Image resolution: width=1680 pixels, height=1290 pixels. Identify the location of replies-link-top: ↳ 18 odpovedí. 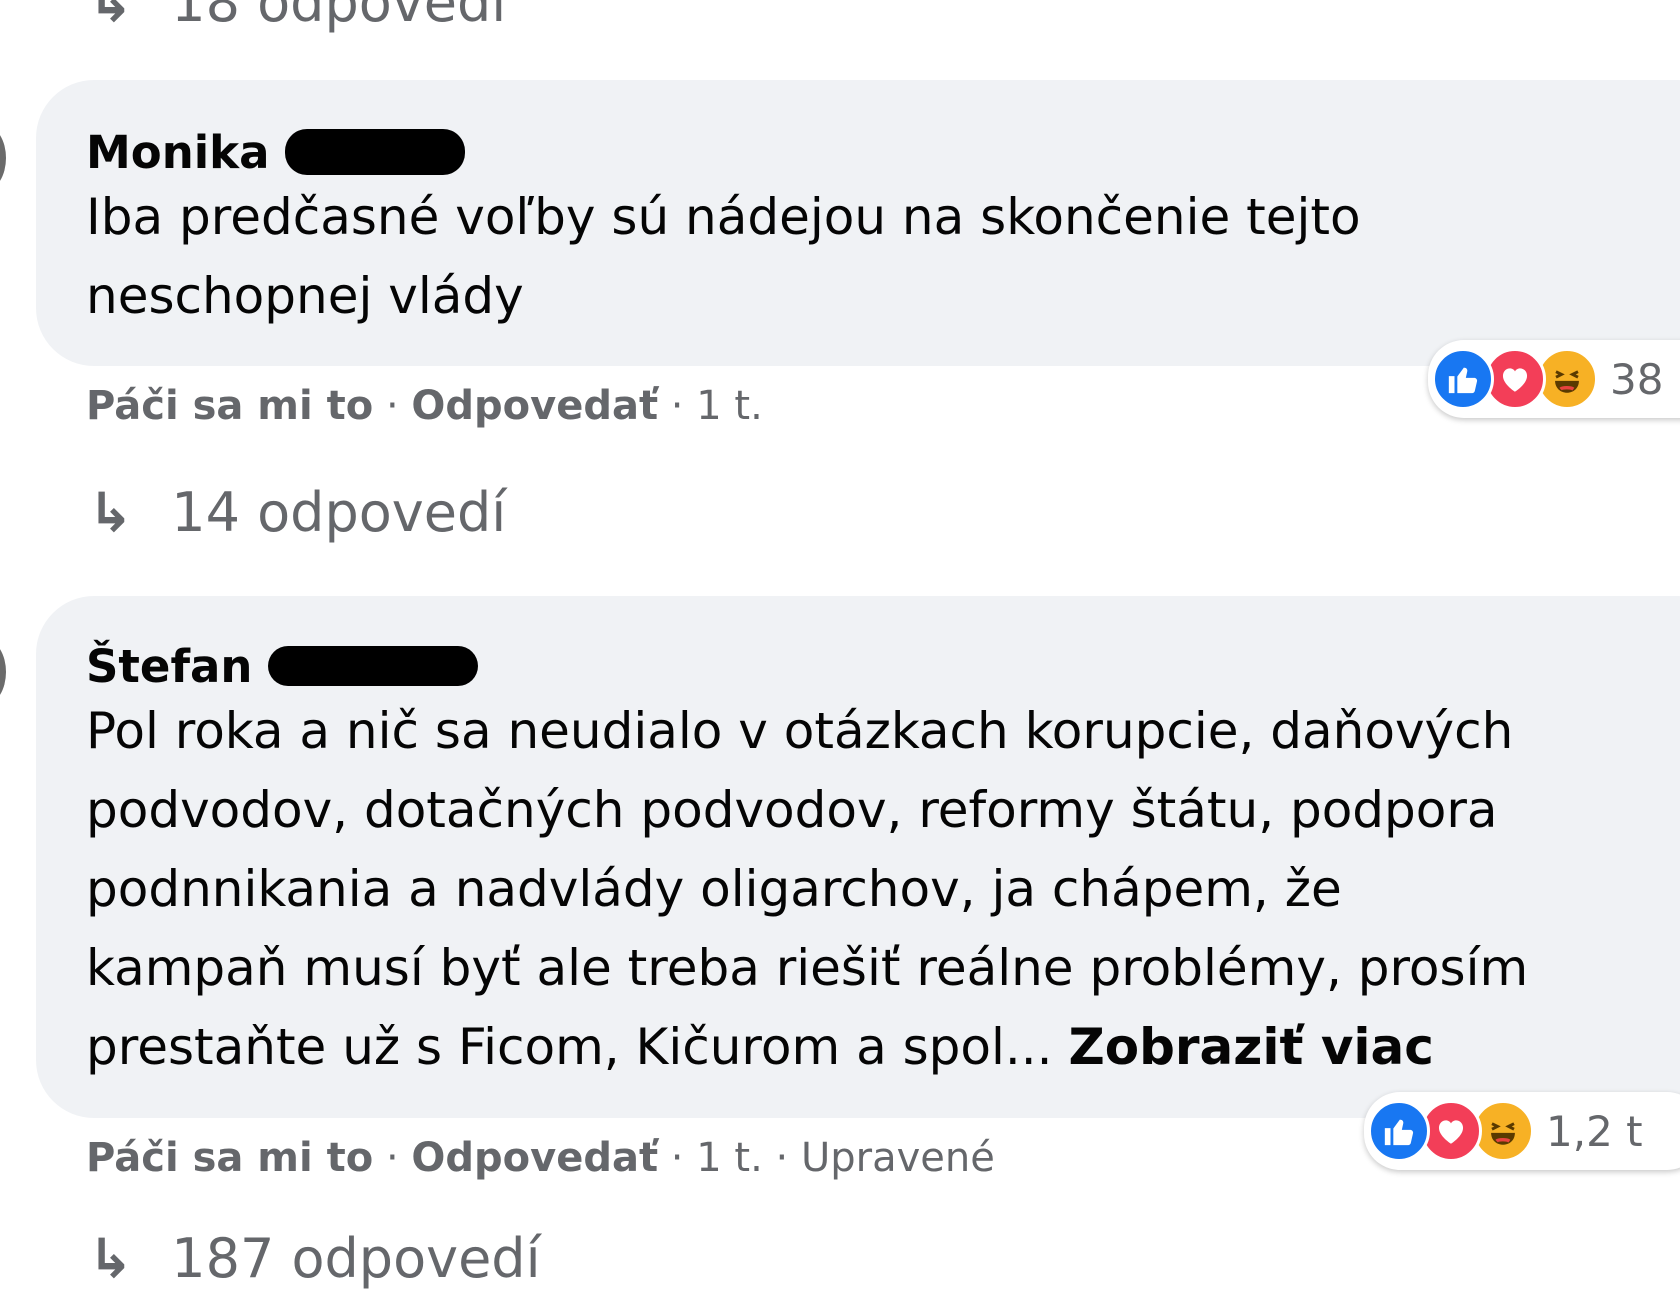
(297, 15).